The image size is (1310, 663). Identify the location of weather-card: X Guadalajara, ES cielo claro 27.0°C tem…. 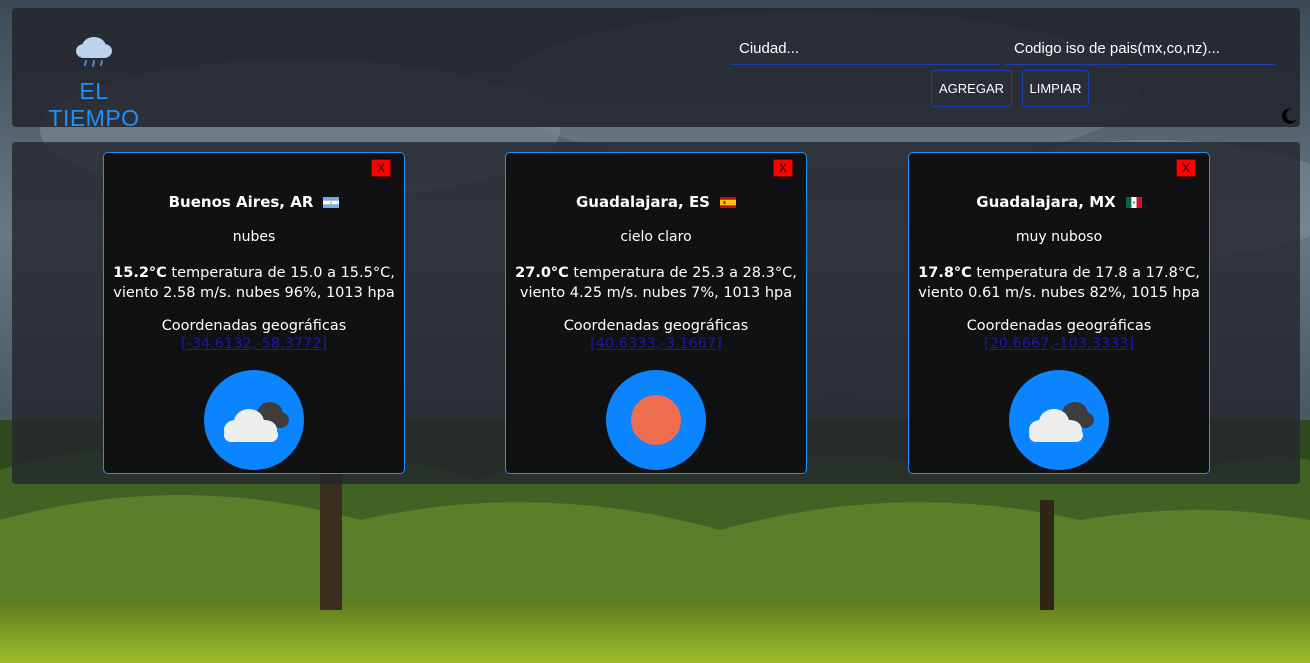
(656, 313).